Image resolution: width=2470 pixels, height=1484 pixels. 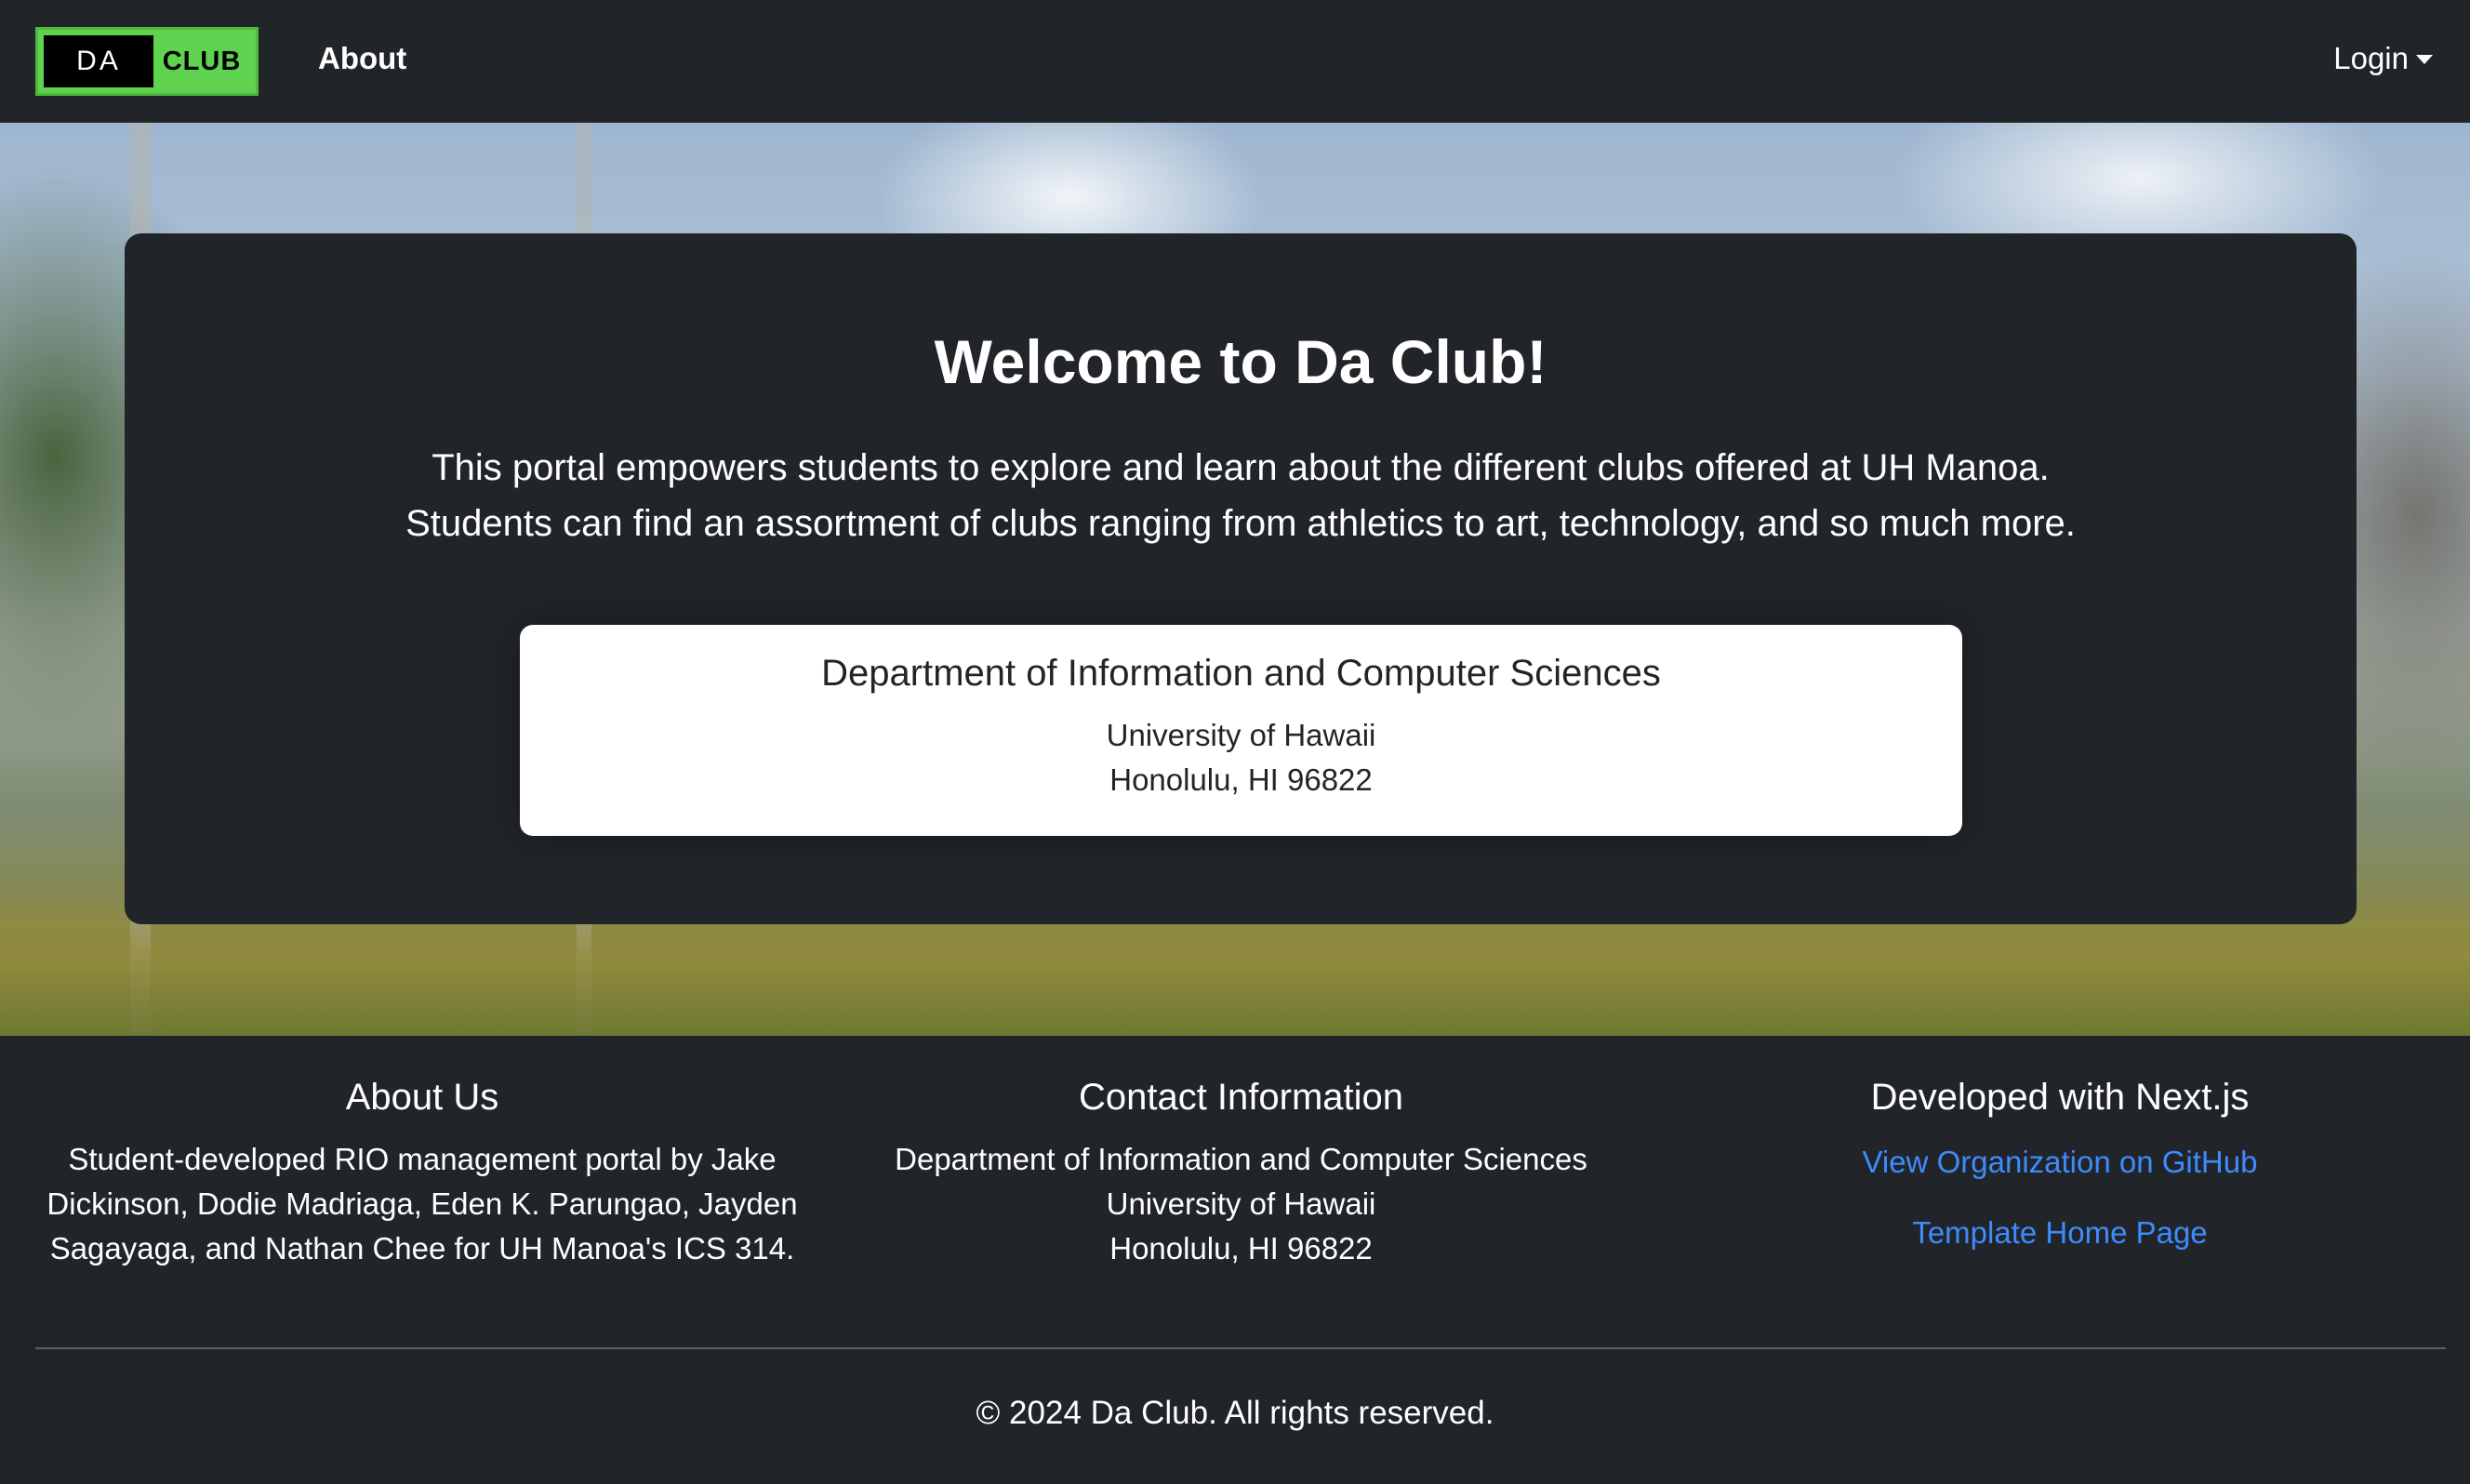 I want to click on login-dropdown: Login, so click(x=2383, y=58).